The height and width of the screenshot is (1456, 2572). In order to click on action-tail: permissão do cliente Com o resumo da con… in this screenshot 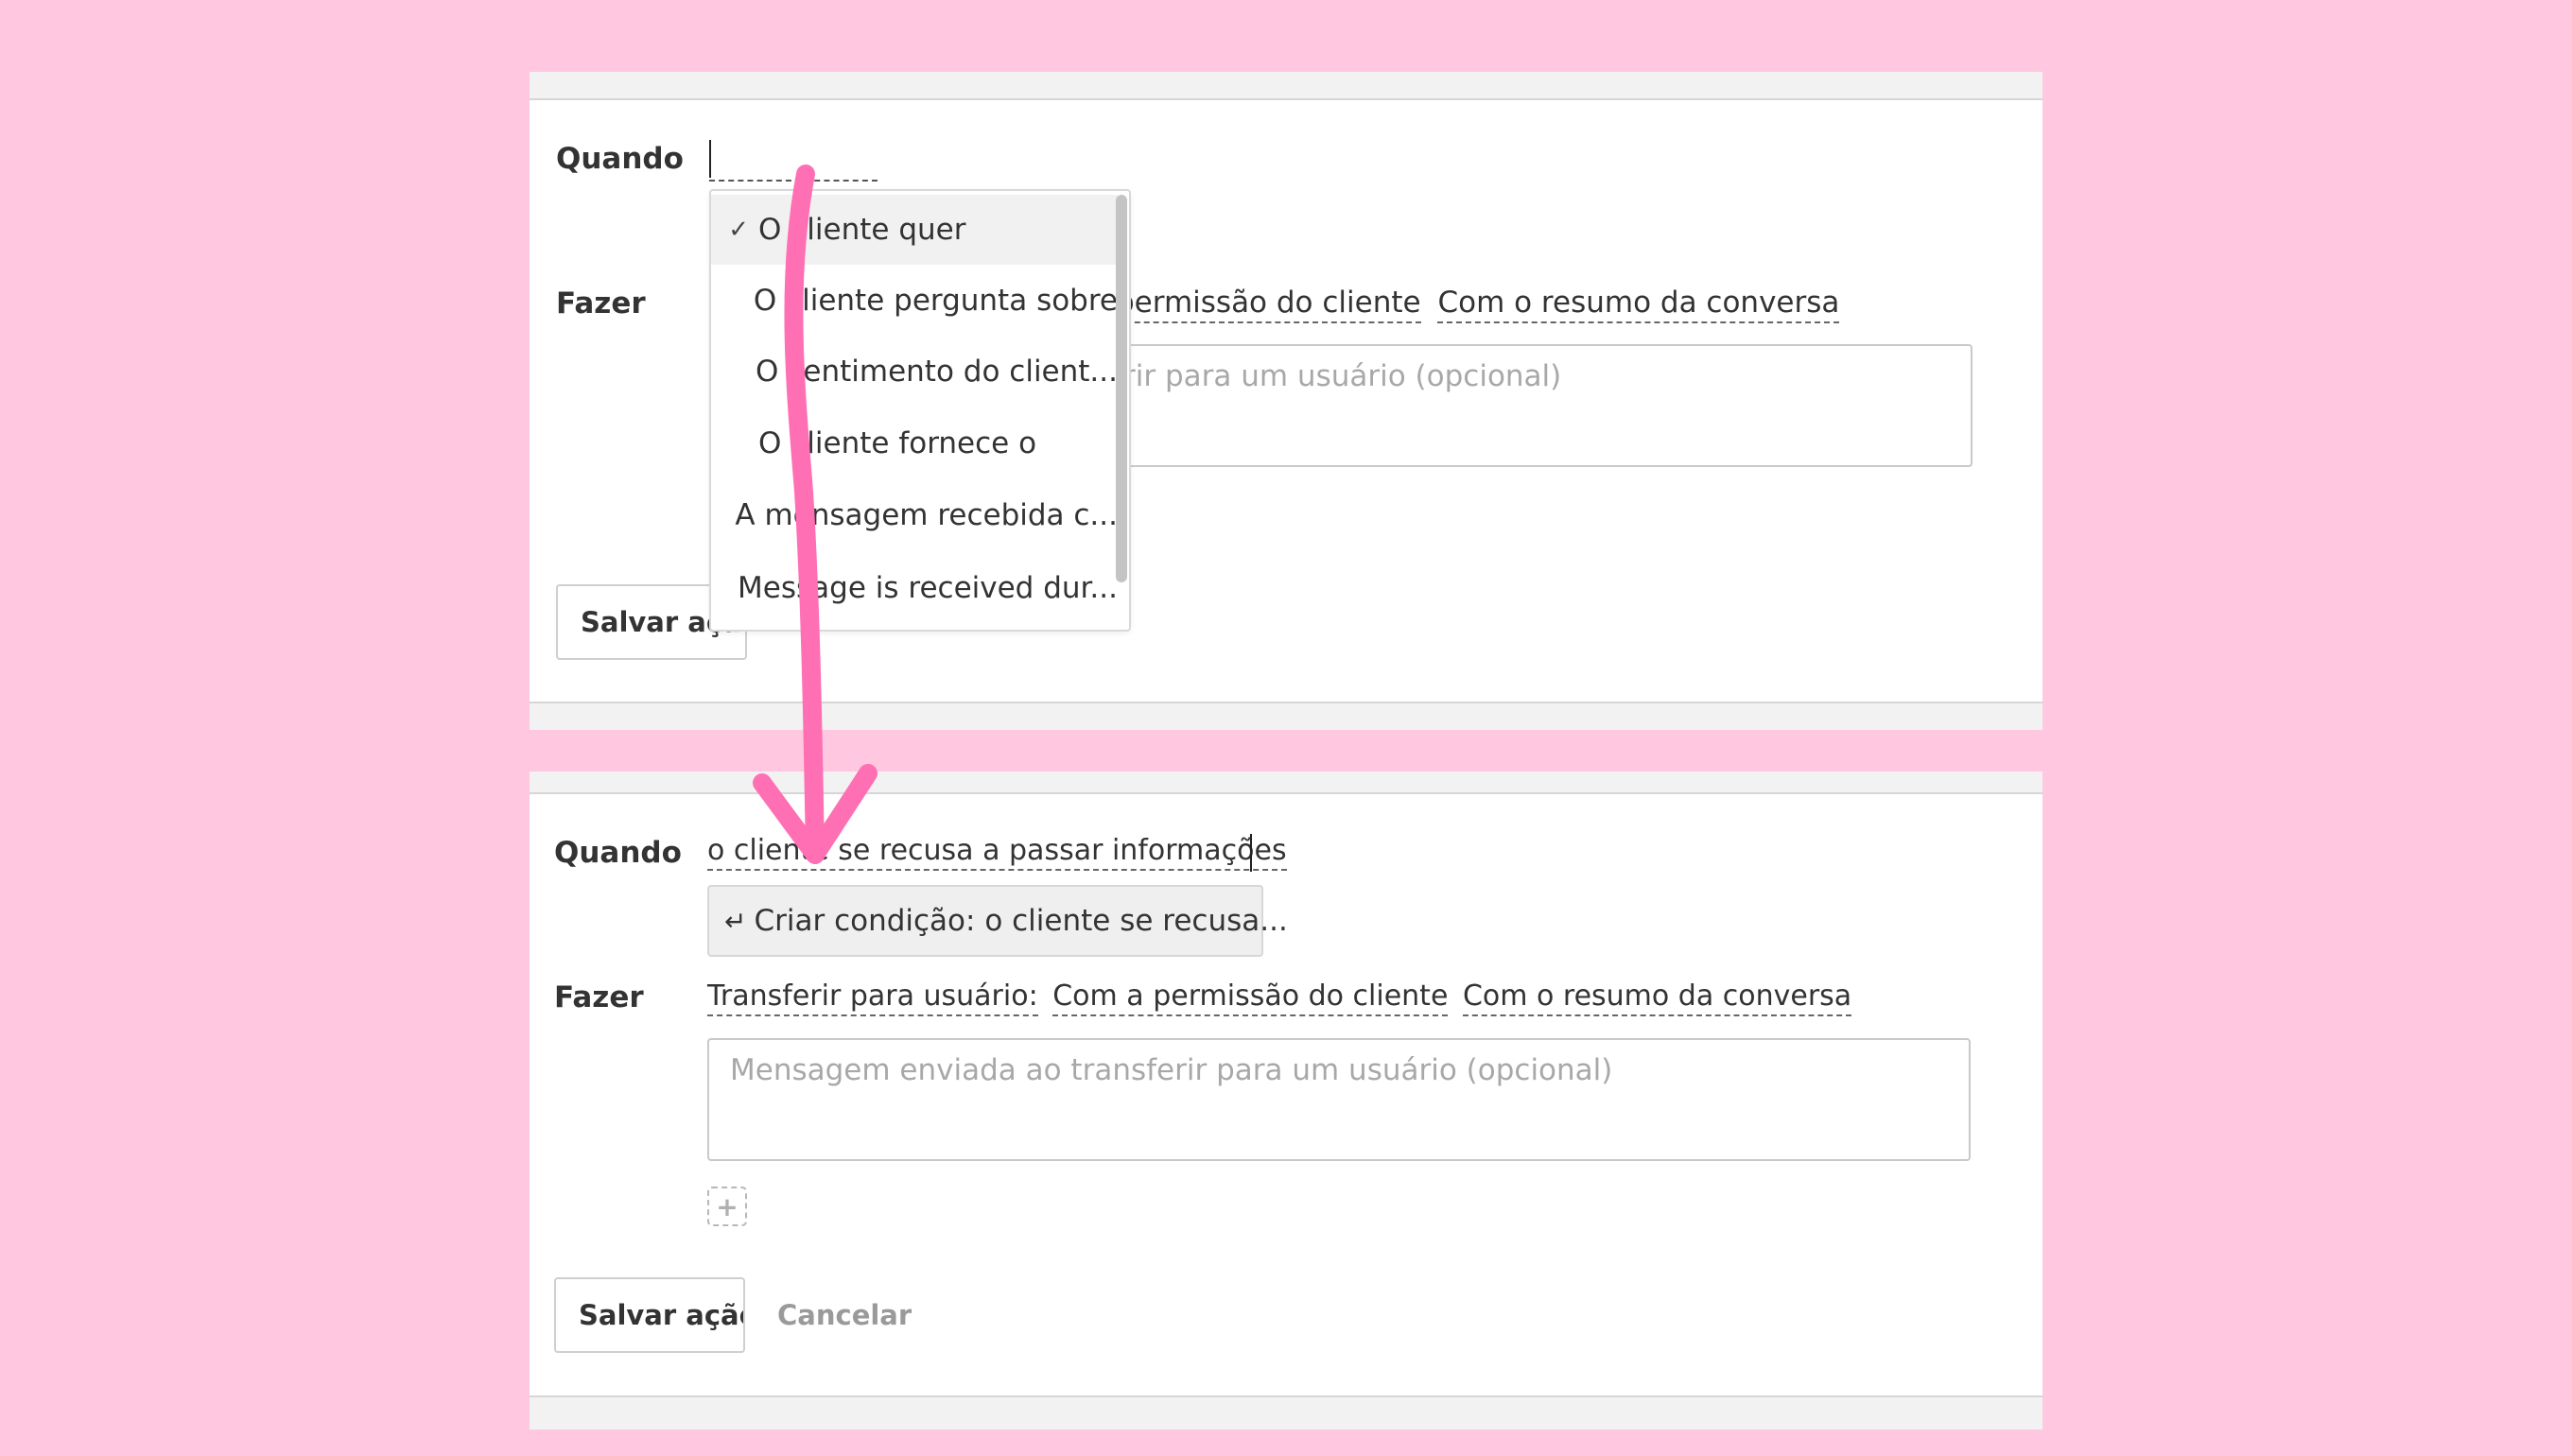, I will do `click(1478, 304)`.